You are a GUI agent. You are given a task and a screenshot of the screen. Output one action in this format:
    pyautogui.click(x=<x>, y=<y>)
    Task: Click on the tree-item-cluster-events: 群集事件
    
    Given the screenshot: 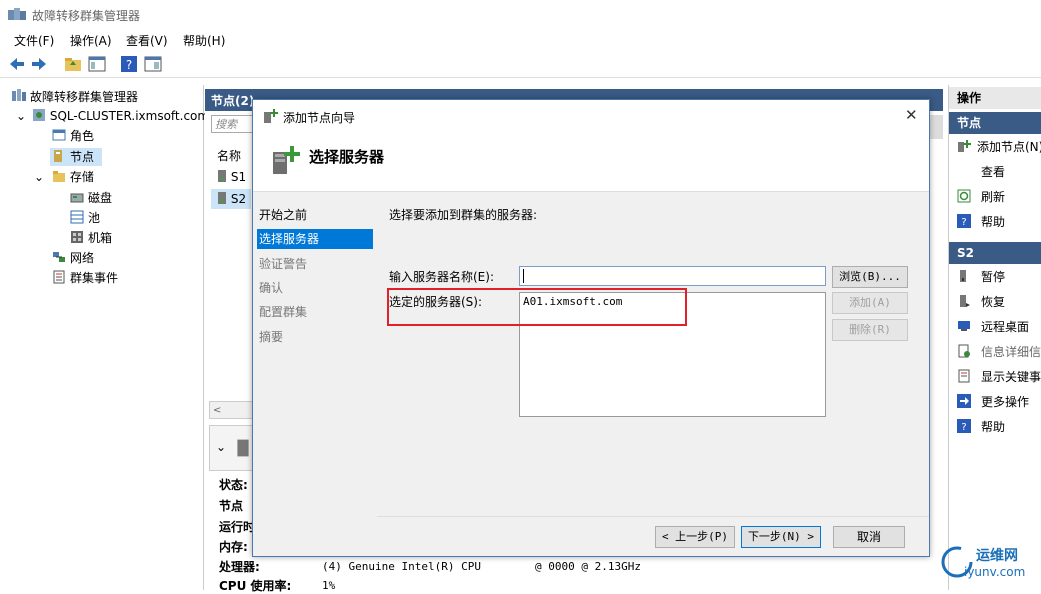 What is the action you would take?
    pyautogui.click(x=85, y=278)
    